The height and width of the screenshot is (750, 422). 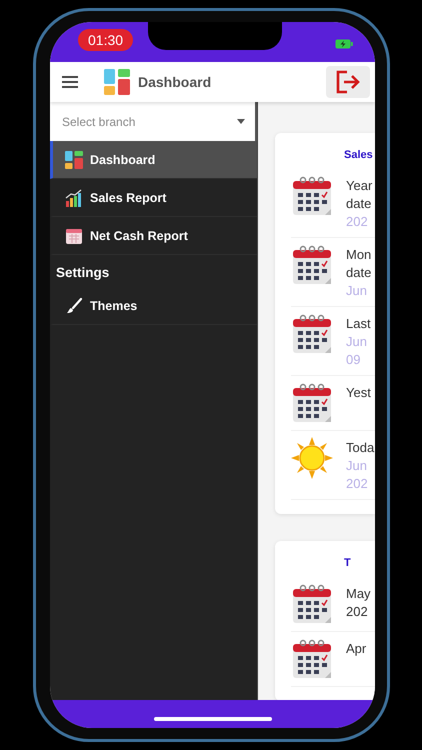 What do you see at coordinates (241, 121) in the screenshot?
I see `caret-icon` at bounding box center [241, 121].